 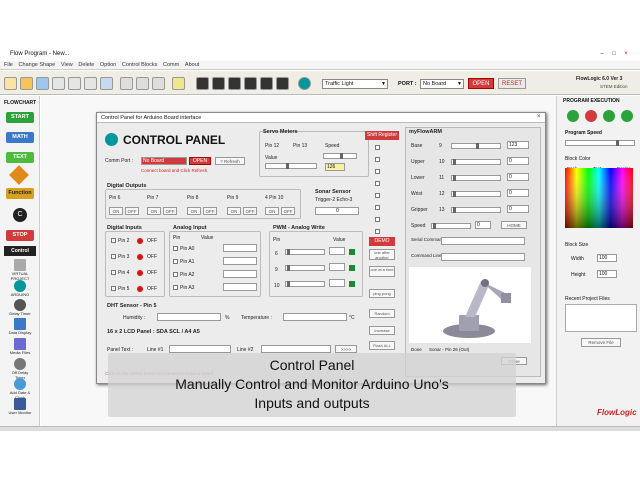 I want to click on chip-icon, so click(x=202, y=83).